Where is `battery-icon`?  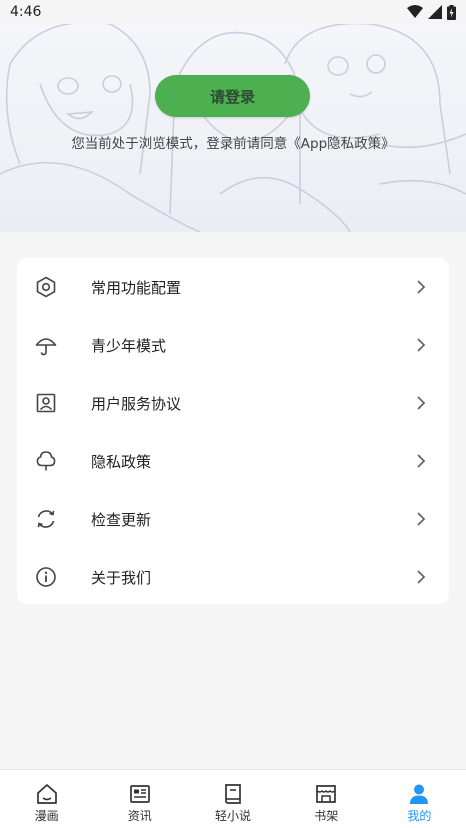
battery-icon is located at coordinates (451, 12).